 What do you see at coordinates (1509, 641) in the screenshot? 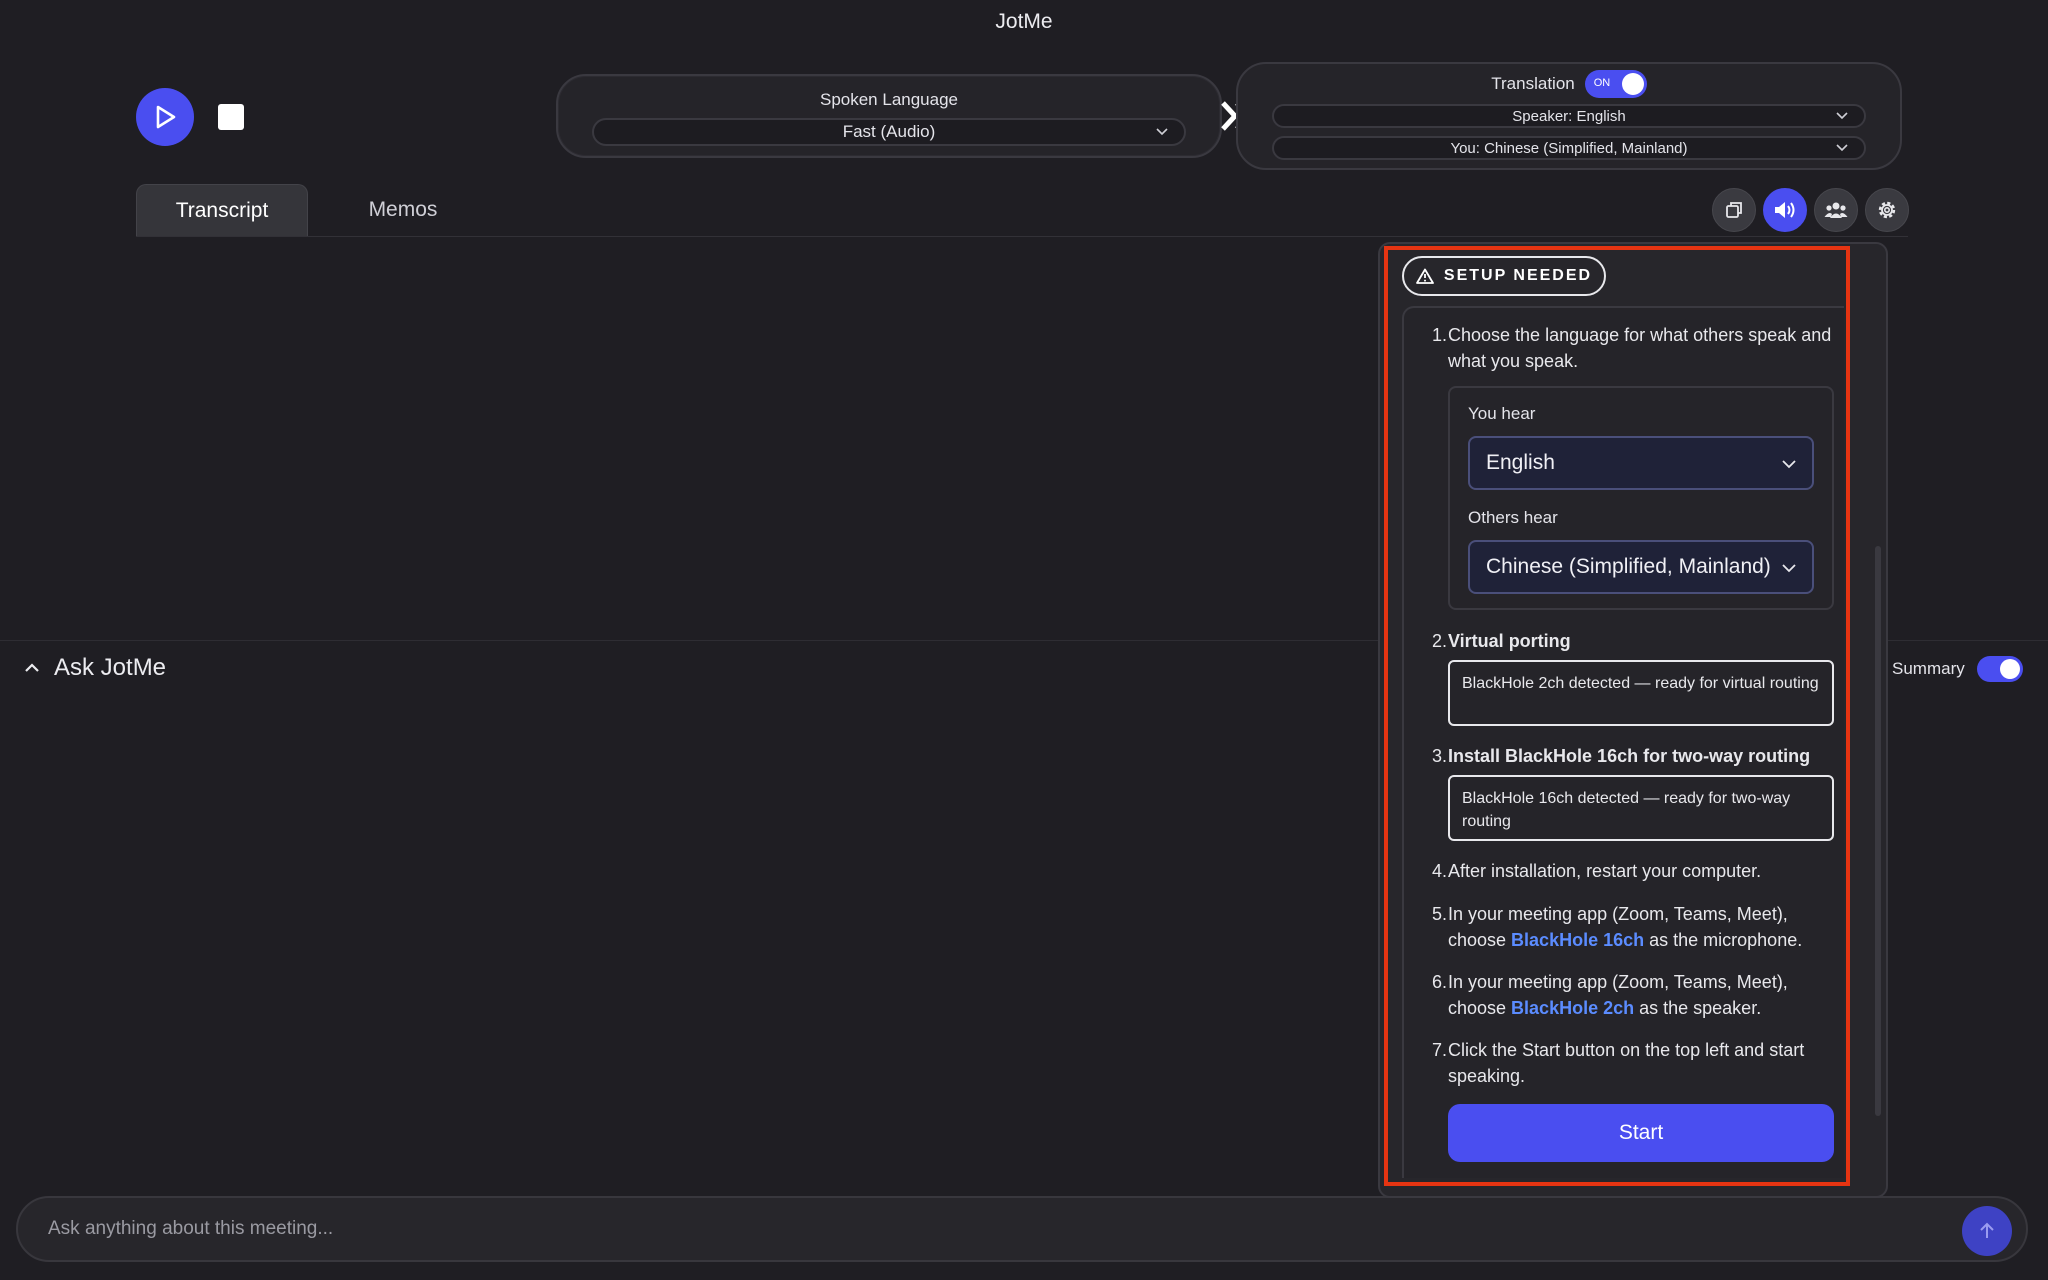
I see `step-title: Virtual porting` at bounding box center [1509, 641].